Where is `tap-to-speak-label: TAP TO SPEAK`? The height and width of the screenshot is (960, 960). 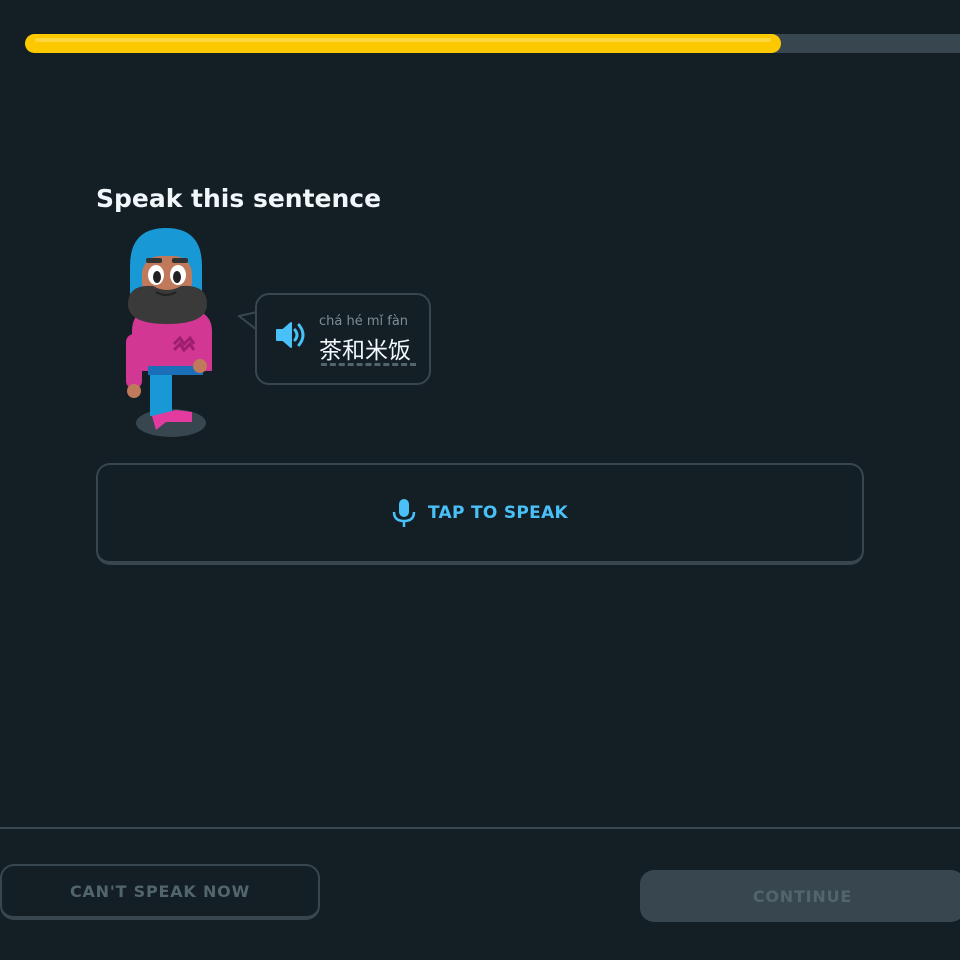 tap-to-speak-label: TAP TO SPEAK is located at coordinates (498, 513).